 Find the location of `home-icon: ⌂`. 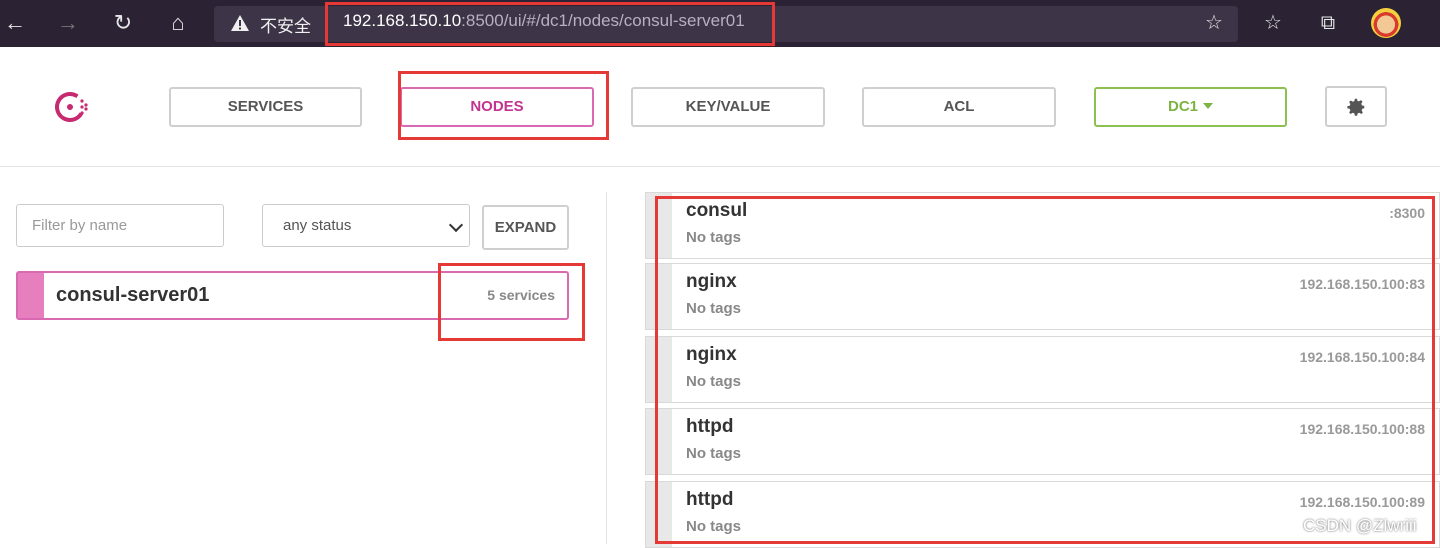

home-icon: ⌂ is located at coordinates (178, 23).